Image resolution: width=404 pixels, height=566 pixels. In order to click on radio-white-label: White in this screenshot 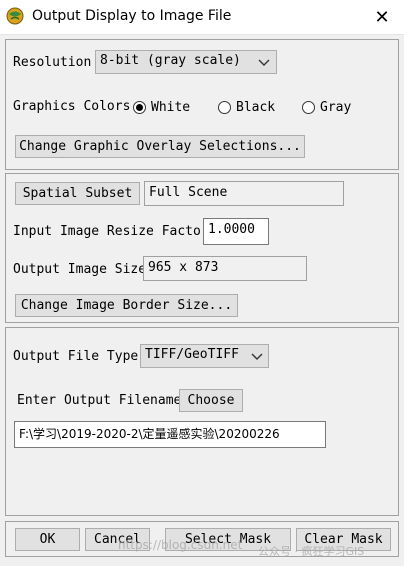, I will do `click(170, 107)`.